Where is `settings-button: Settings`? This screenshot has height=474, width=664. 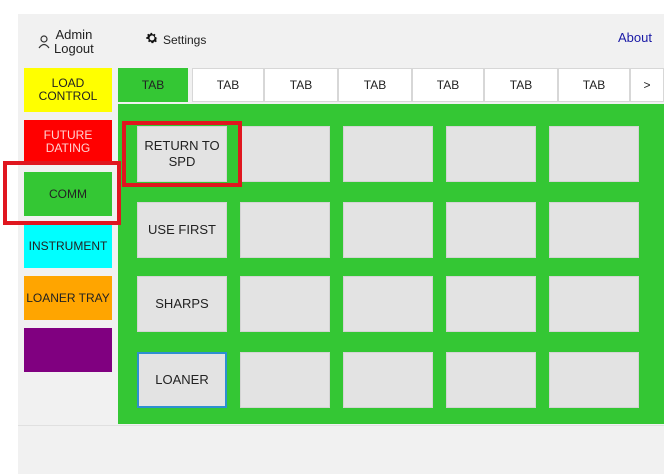
settings-button: Settings is located at coordinates (175, 39).